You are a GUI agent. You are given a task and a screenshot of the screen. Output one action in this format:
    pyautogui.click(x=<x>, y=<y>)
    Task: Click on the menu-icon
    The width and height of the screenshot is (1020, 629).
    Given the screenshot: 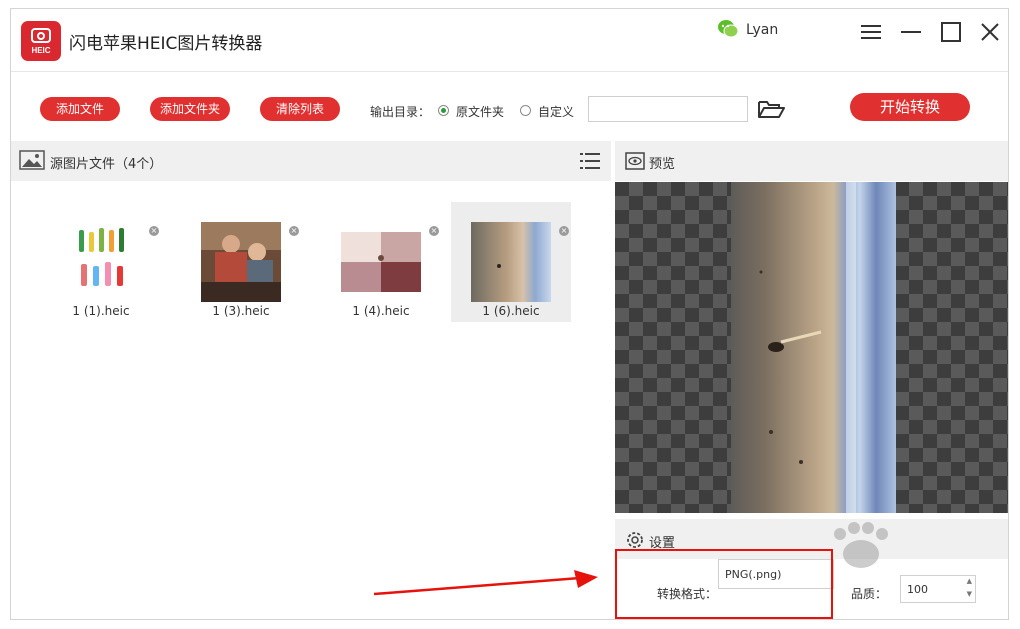 What is the action you would take?
    pyautogui.click(x=871, y=32)
    